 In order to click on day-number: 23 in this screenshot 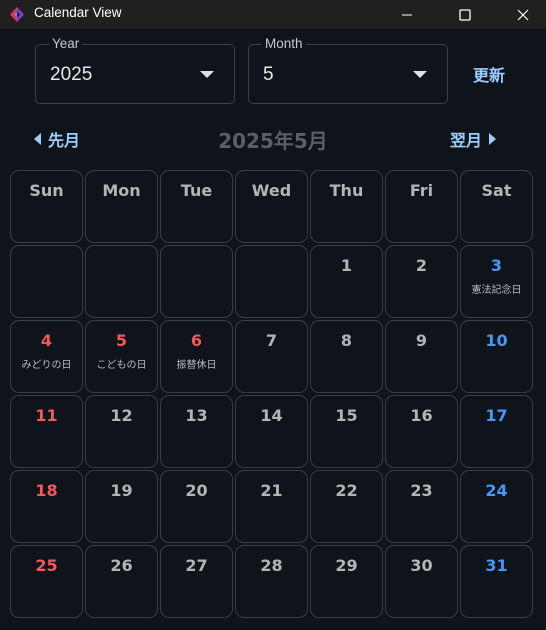, I will do `click(421, 490)`.